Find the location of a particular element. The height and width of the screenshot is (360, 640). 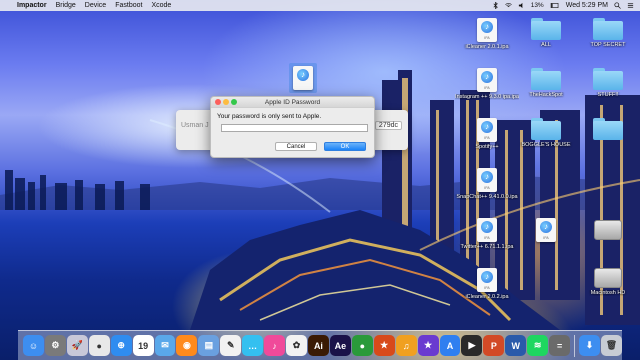

firefox-icon: ◉ is located at coordinates (187, 345).